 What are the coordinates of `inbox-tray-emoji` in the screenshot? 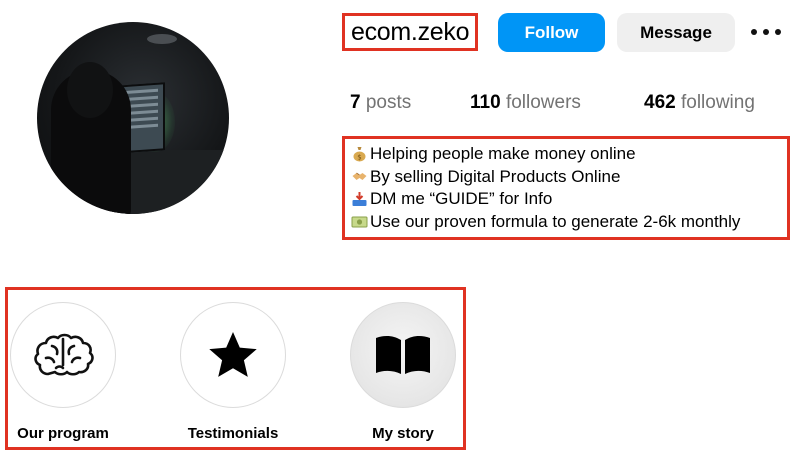 It's located at (359, 199).